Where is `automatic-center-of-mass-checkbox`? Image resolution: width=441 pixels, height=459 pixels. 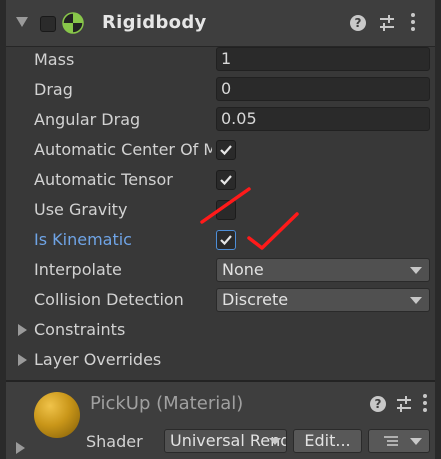 automatic-center-of-mass-checkbox is located at coordinates (226, 150).